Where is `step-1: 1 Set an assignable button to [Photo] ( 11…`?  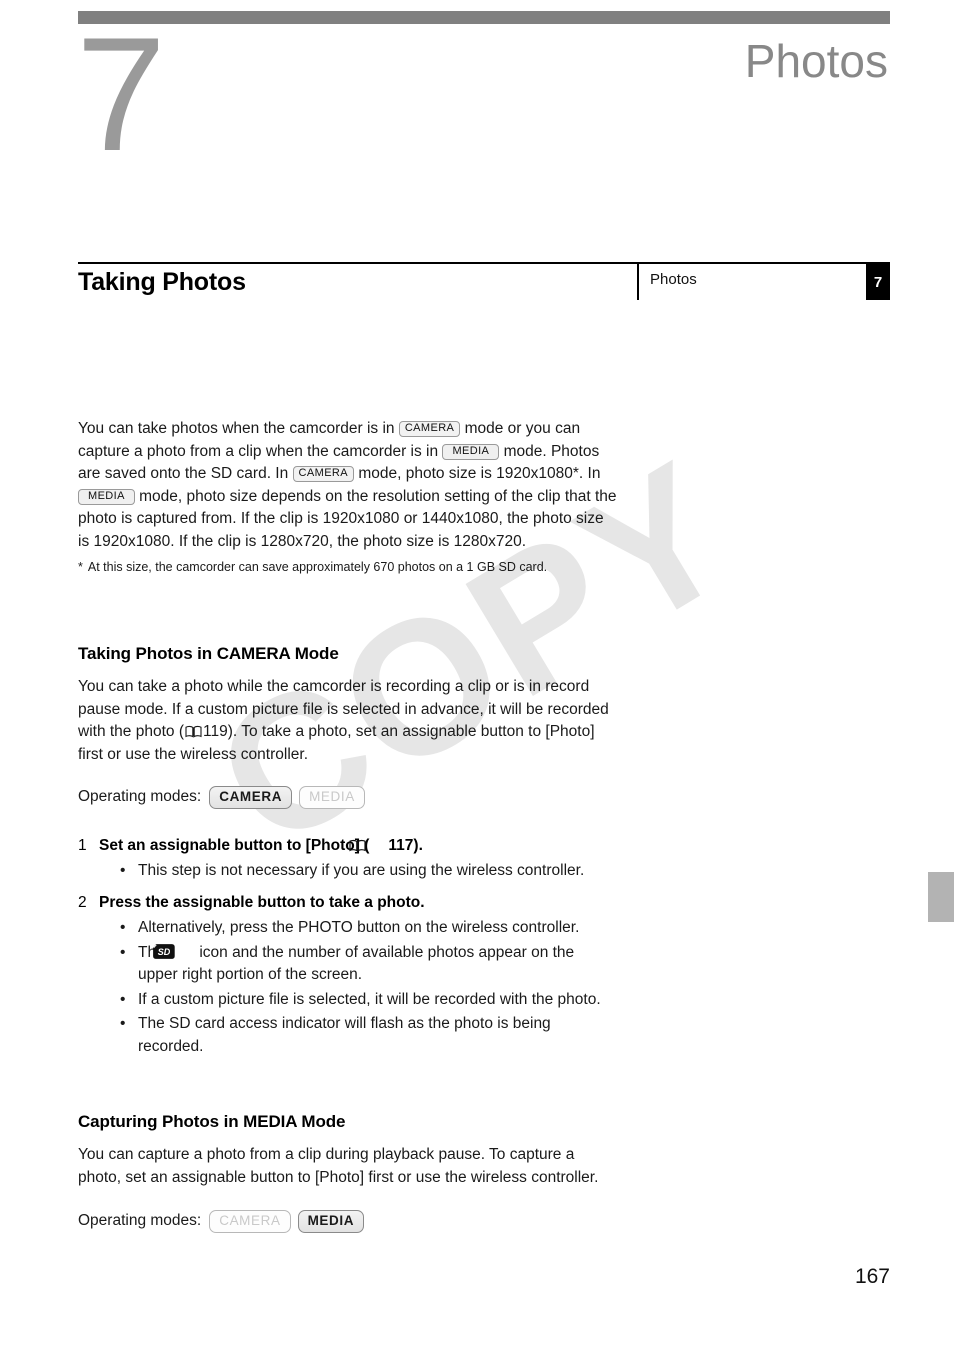 step-1: 1 Set an assignable button to [Photo] ( 11… is located at coordinates (348, 859).